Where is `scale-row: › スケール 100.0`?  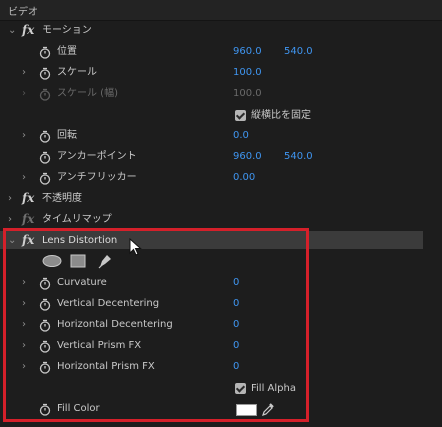
scale-row: › スケール 100.0 is located at coordinates (221, 73).